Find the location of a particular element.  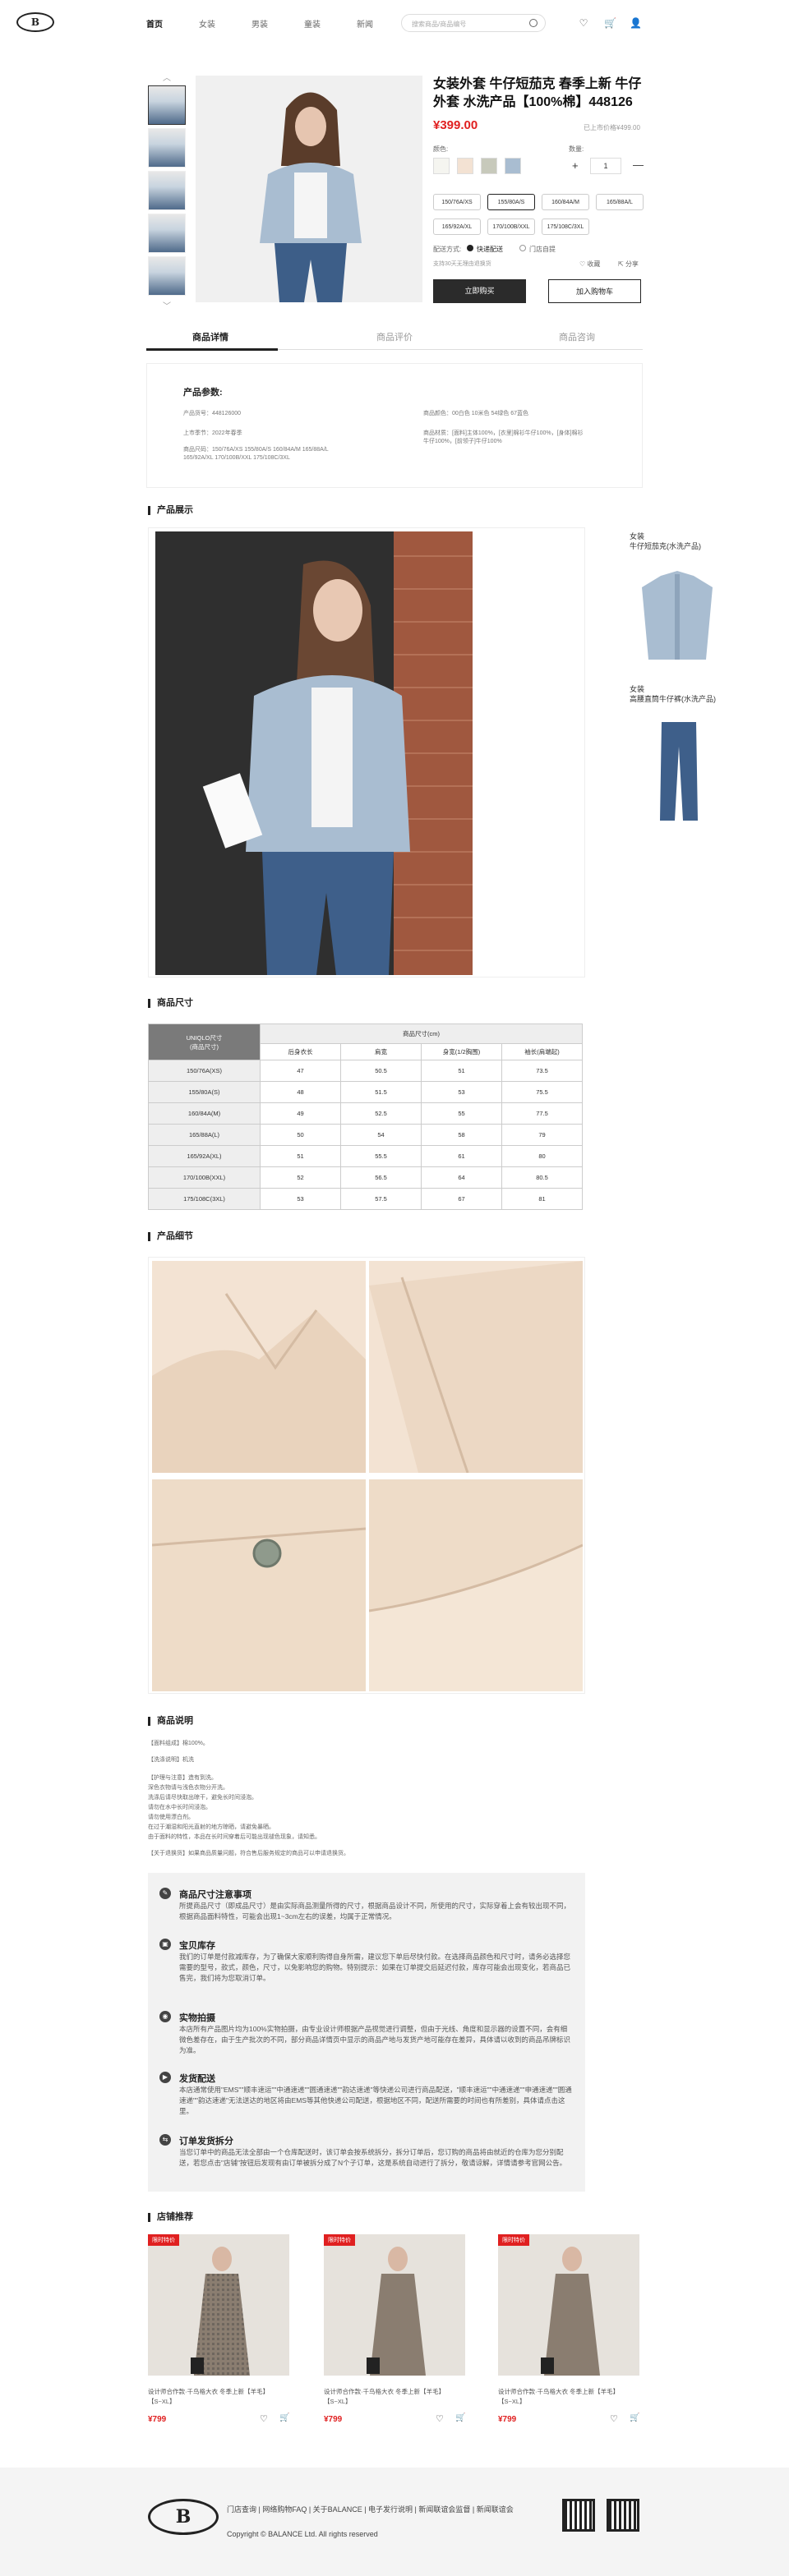

product-title: 女装外套 牛仔短茄克 春季上新 牛仔外套 水洗产品【100%棉】448126 is located at coordinates (537, 93).